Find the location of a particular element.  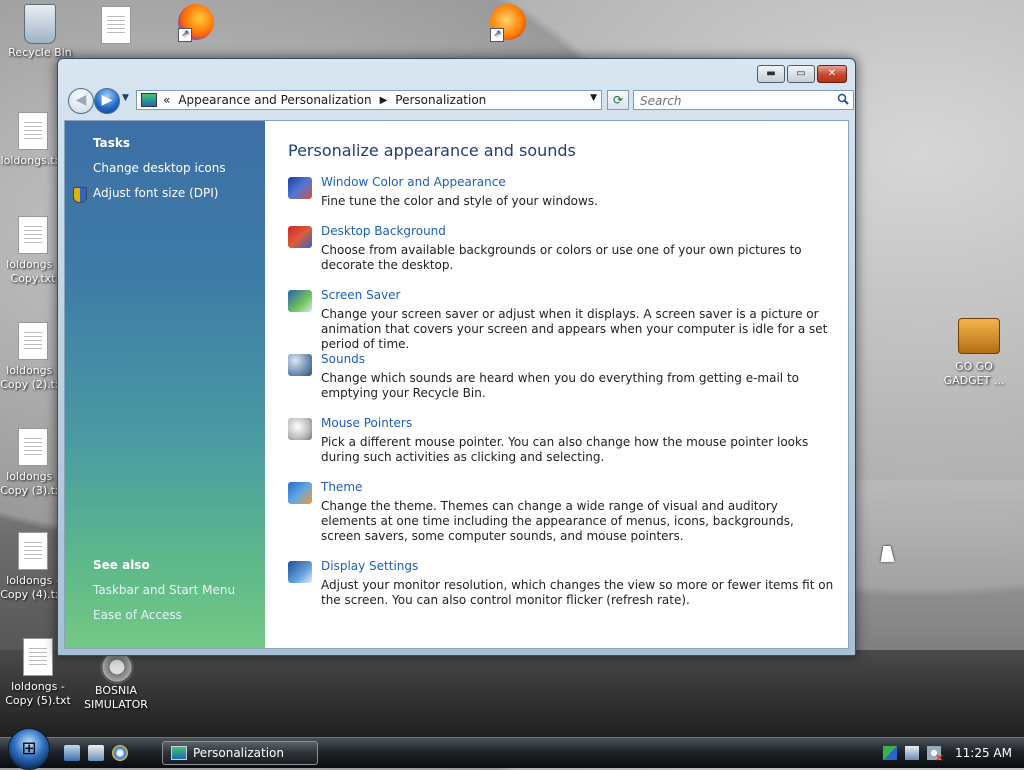

ease-of-access-link: Ease of Access is located at coordinates (137, 615).